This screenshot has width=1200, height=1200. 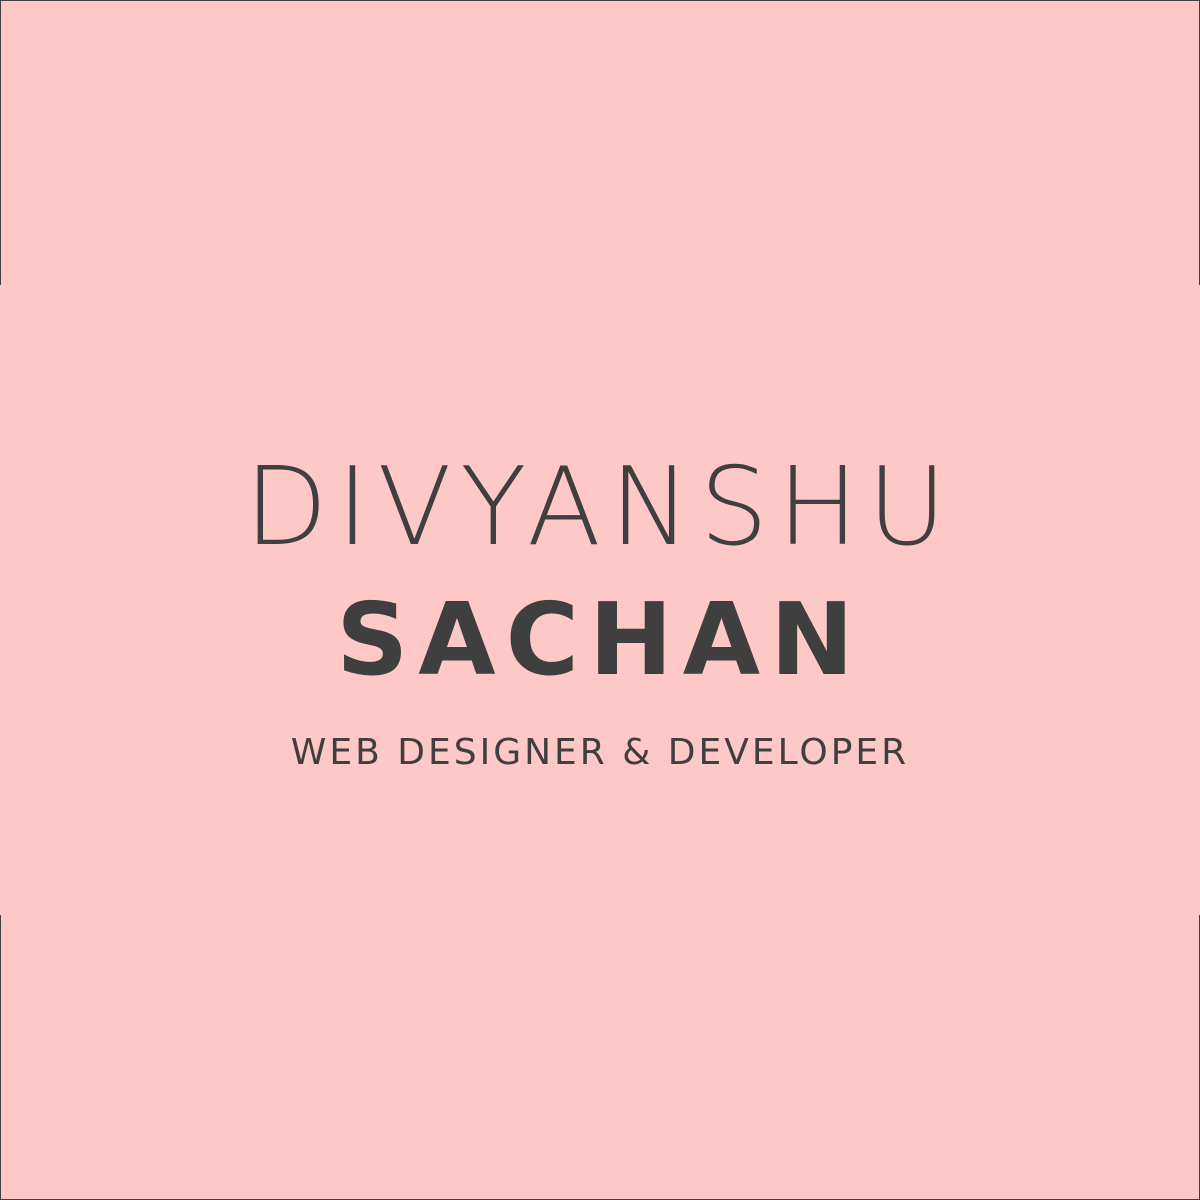 I want to click on last-name: SACHAN, so click(x=600, y=639).